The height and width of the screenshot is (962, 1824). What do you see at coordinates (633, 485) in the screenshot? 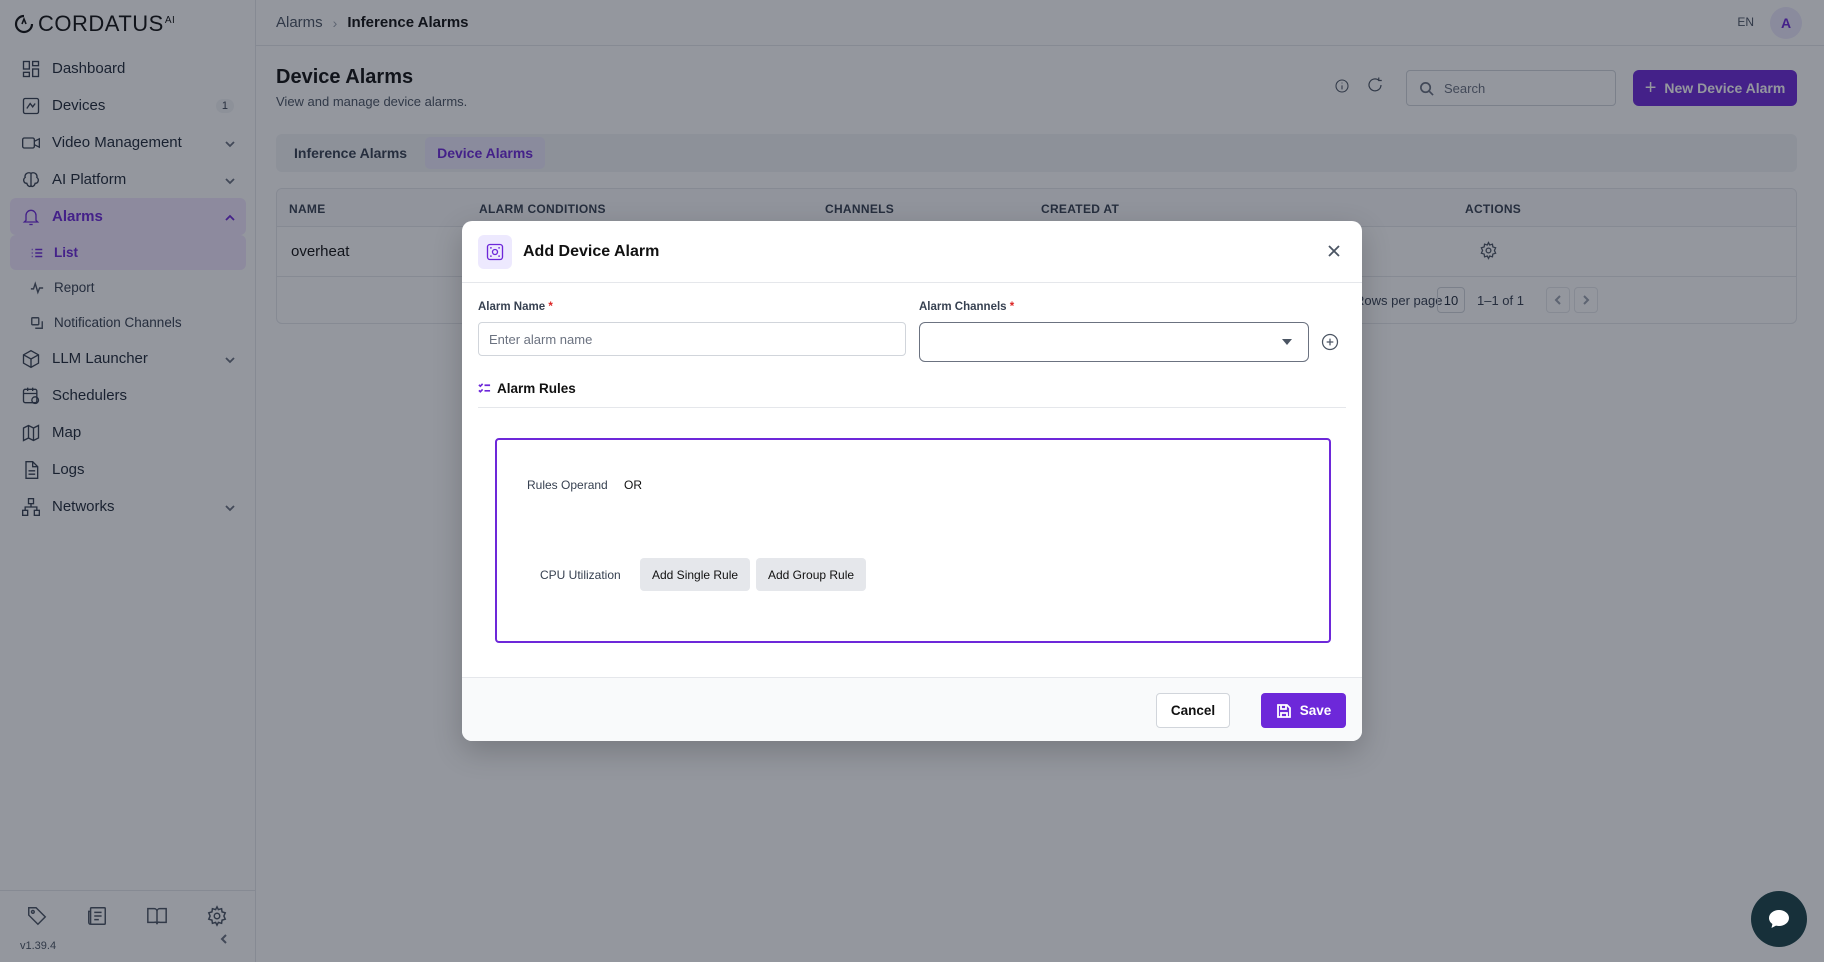
I see `rules-operand-value: OR` at bounding box center [633, 485].